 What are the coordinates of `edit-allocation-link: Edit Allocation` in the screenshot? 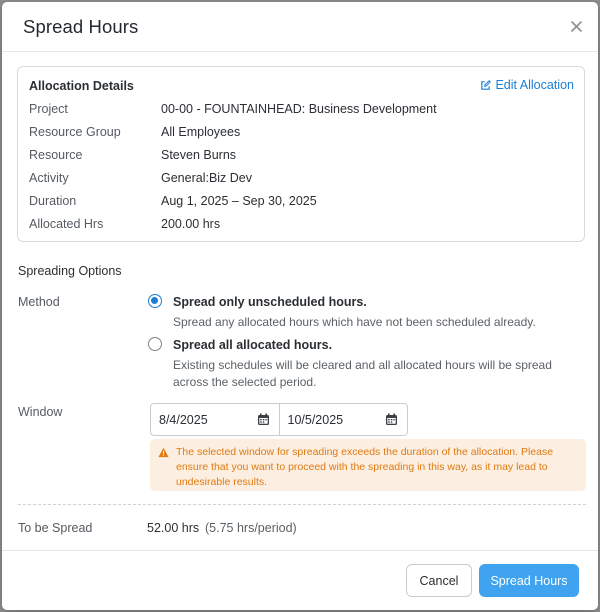 It's located at (527, 85).